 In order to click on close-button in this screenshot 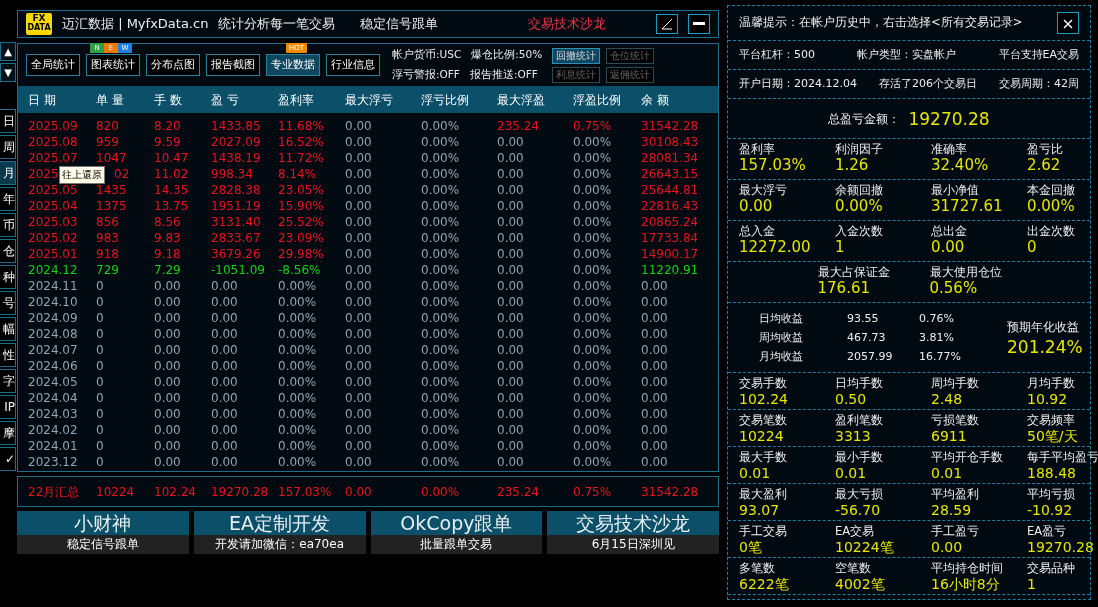, I will do `click(1068, 23)`.